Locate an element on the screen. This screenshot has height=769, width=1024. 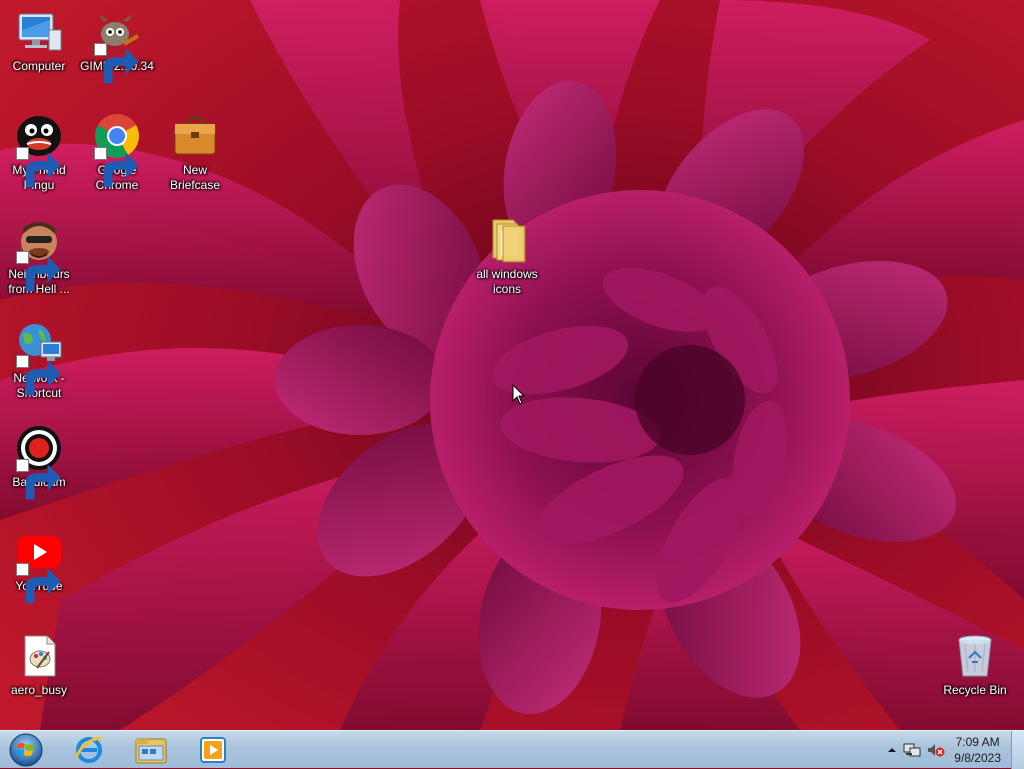
taskbar-file-explorer is located at coordinates (151, 750).